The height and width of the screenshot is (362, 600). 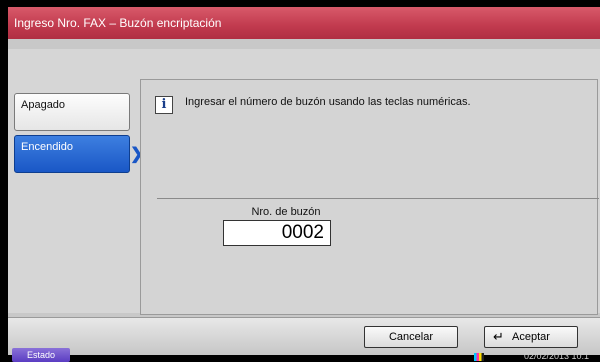 What do you see at coordinates (164, 105) in the screenshot?
I see `info-icon: i` at bounding box center [164, 105].